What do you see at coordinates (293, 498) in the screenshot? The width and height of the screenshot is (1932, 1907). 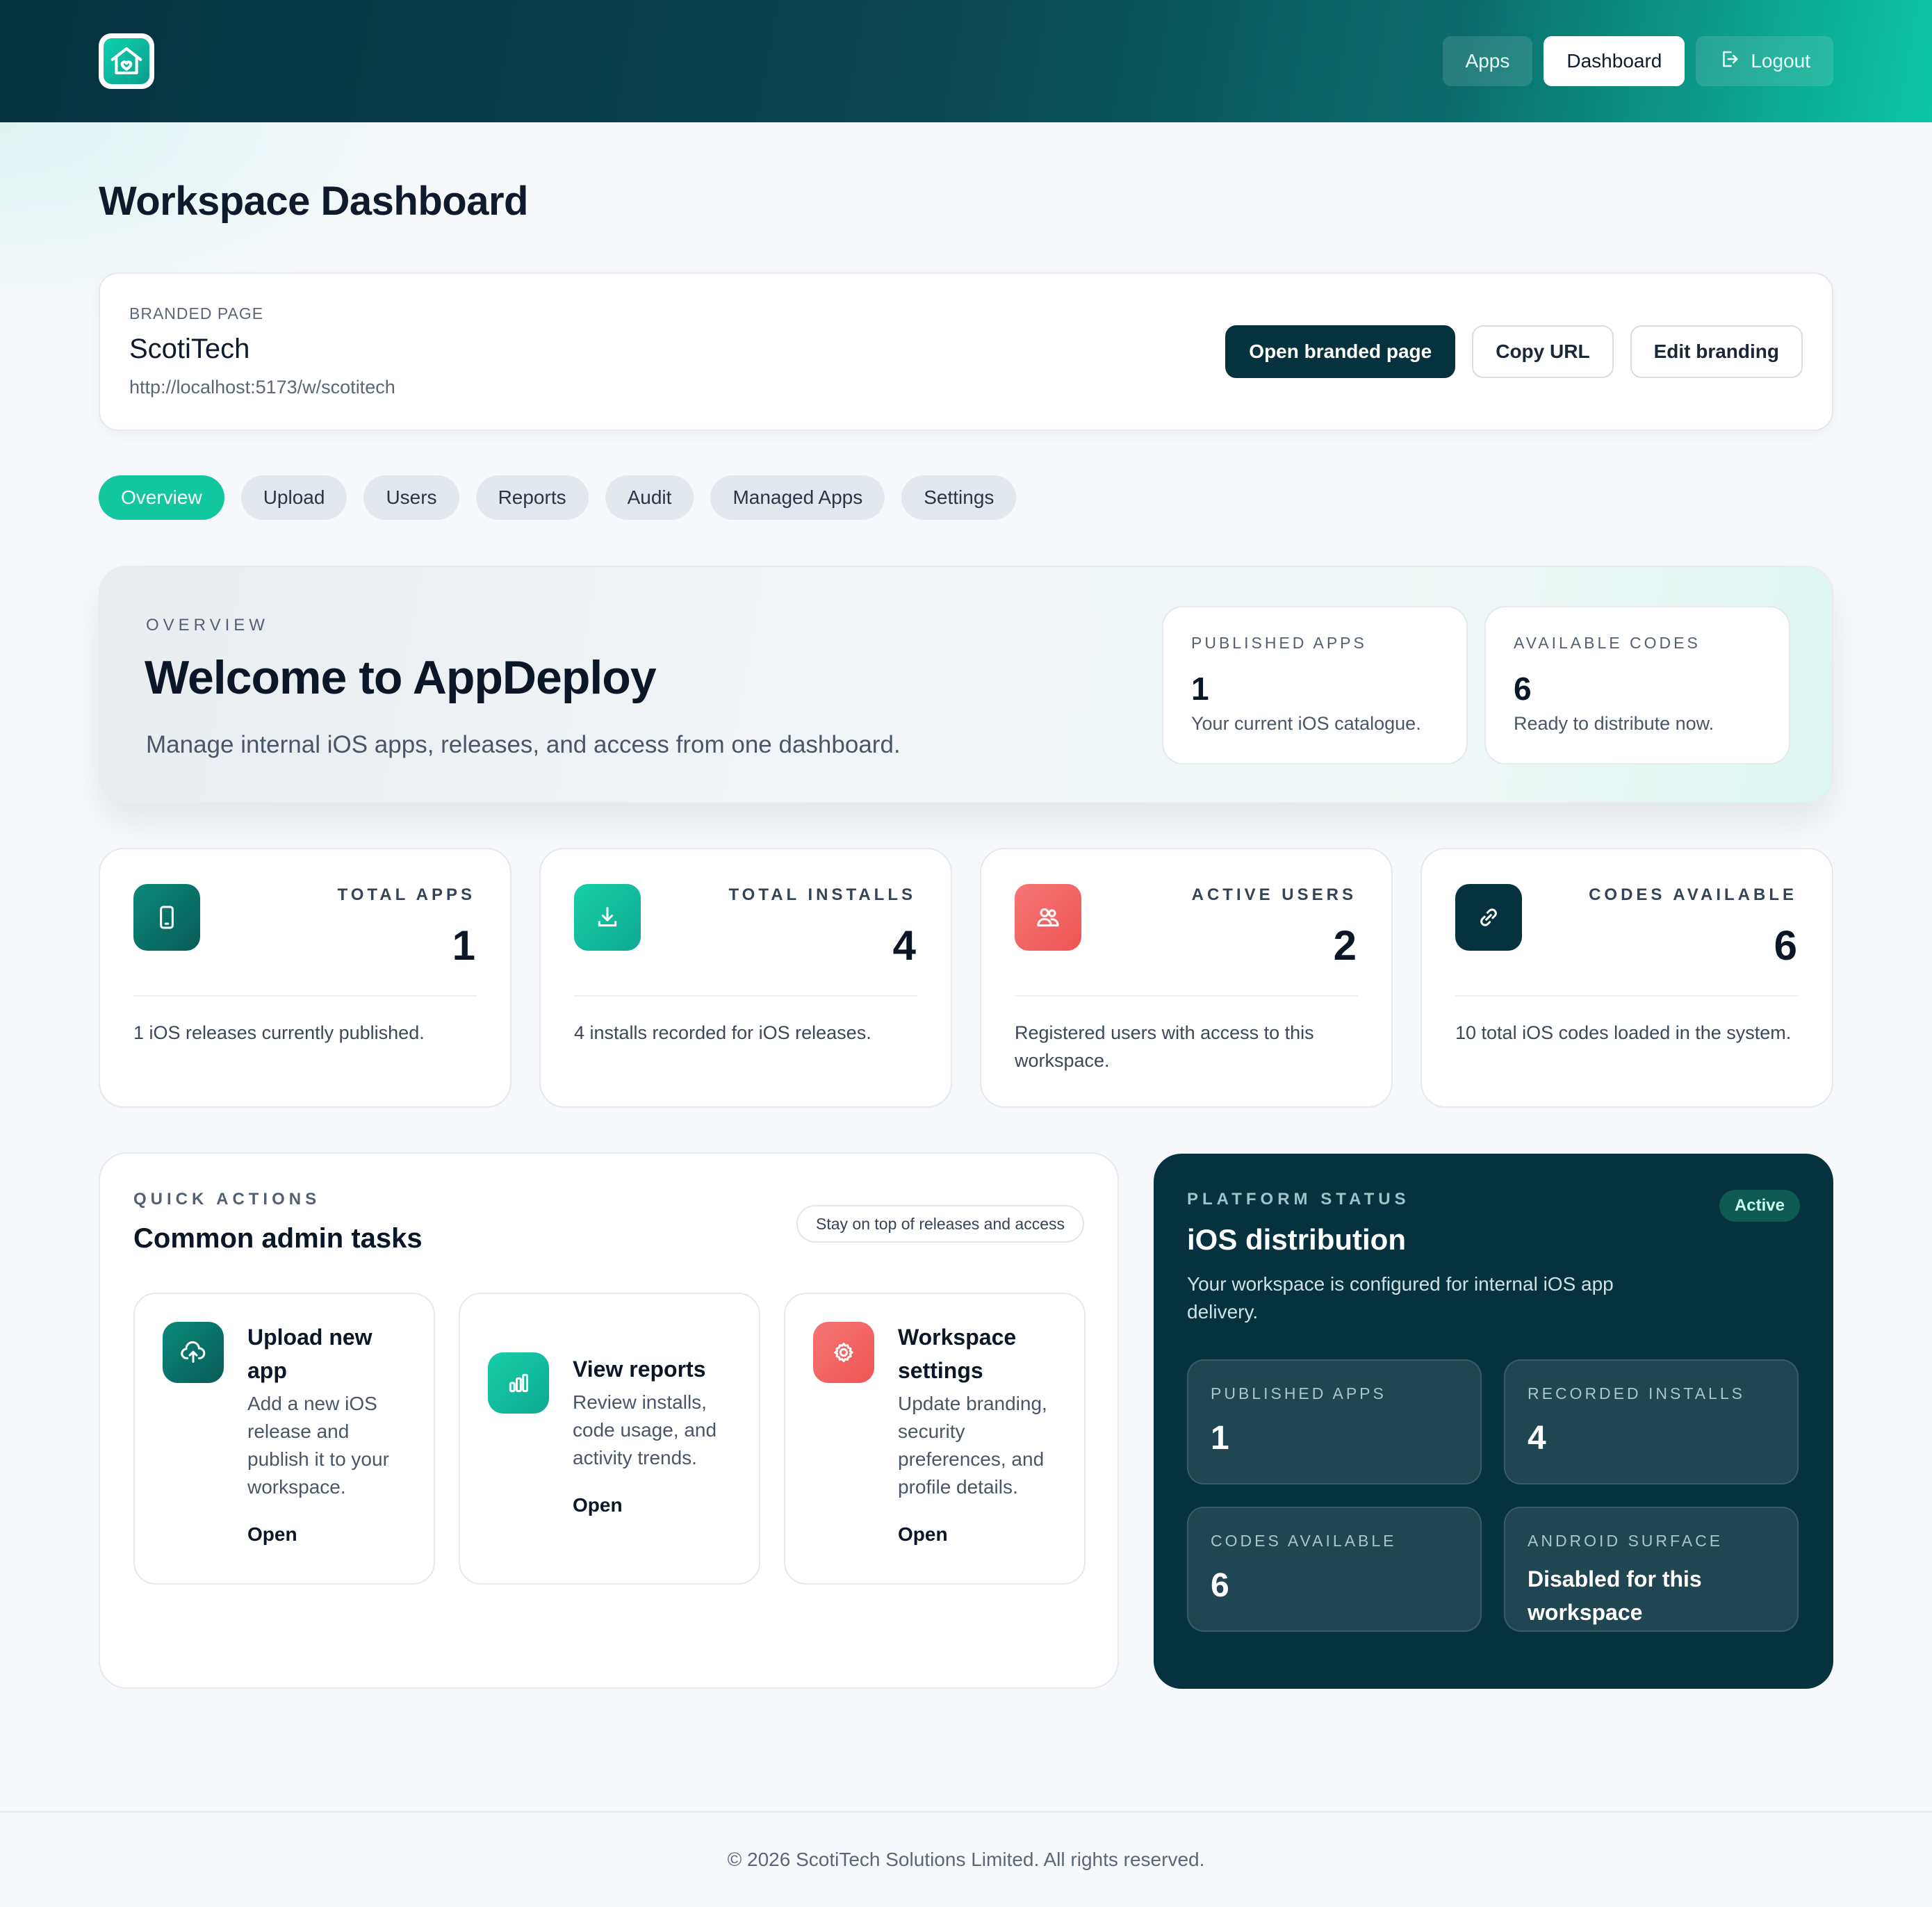 I see `tab-upload: Upload` at bounding box center [293, 498].